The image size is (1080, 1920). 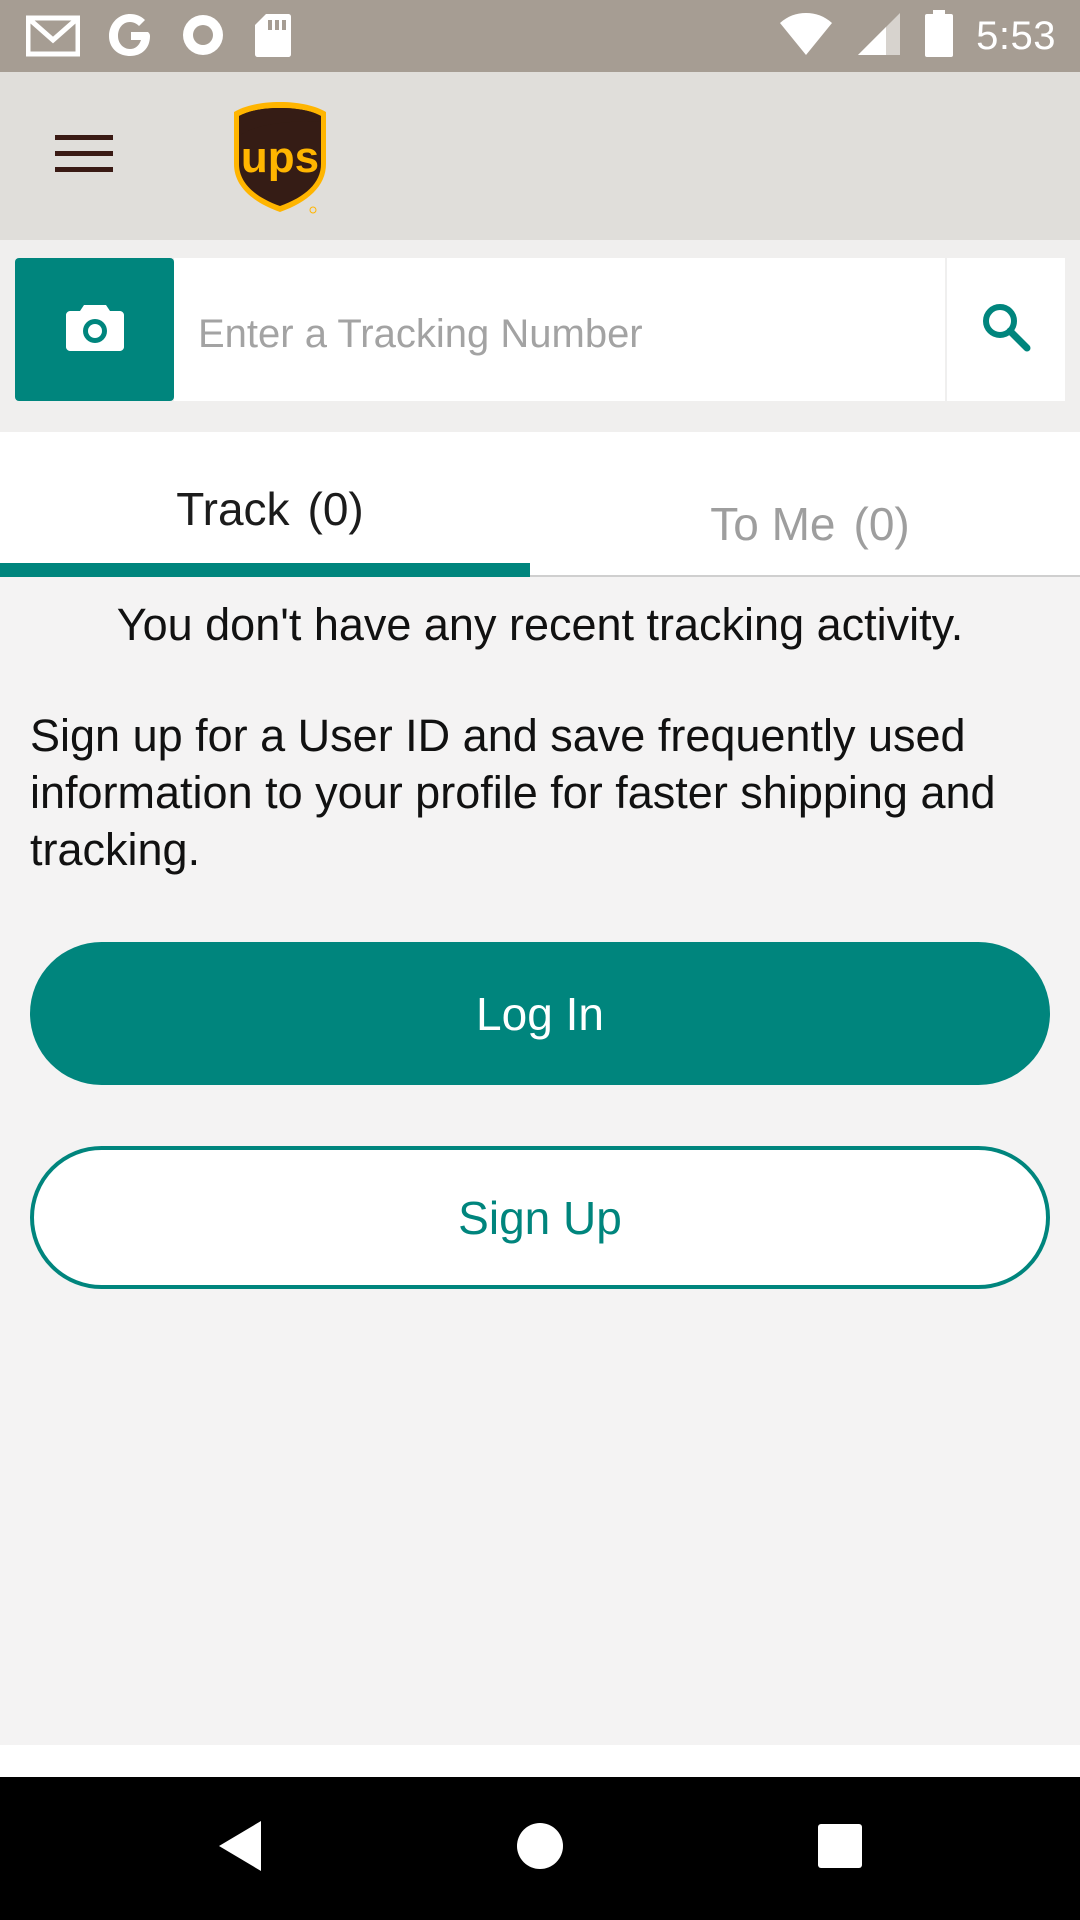 I want to click on hamburger-menu-icon, so click(x=84, y=156).